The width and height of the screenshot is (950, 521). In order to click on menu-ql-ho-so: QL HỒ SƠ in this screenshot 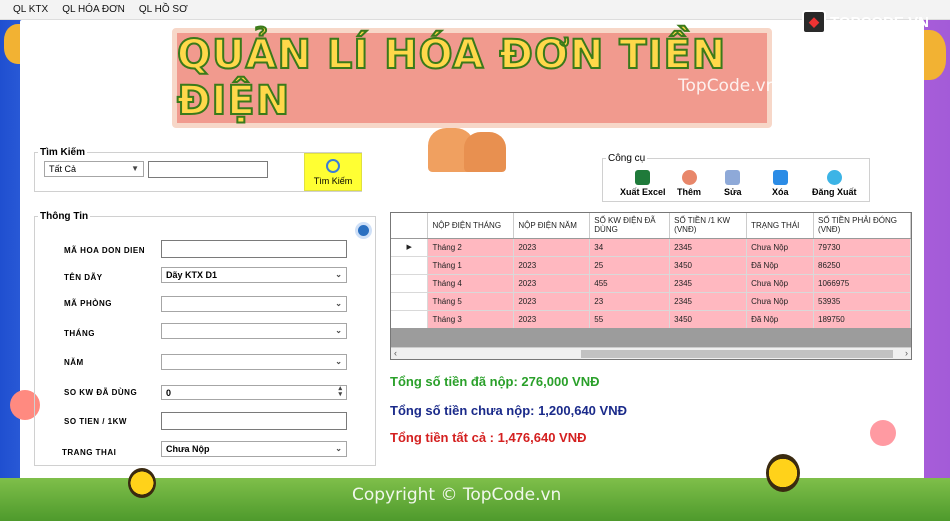, I will do `click(163, 9)`.